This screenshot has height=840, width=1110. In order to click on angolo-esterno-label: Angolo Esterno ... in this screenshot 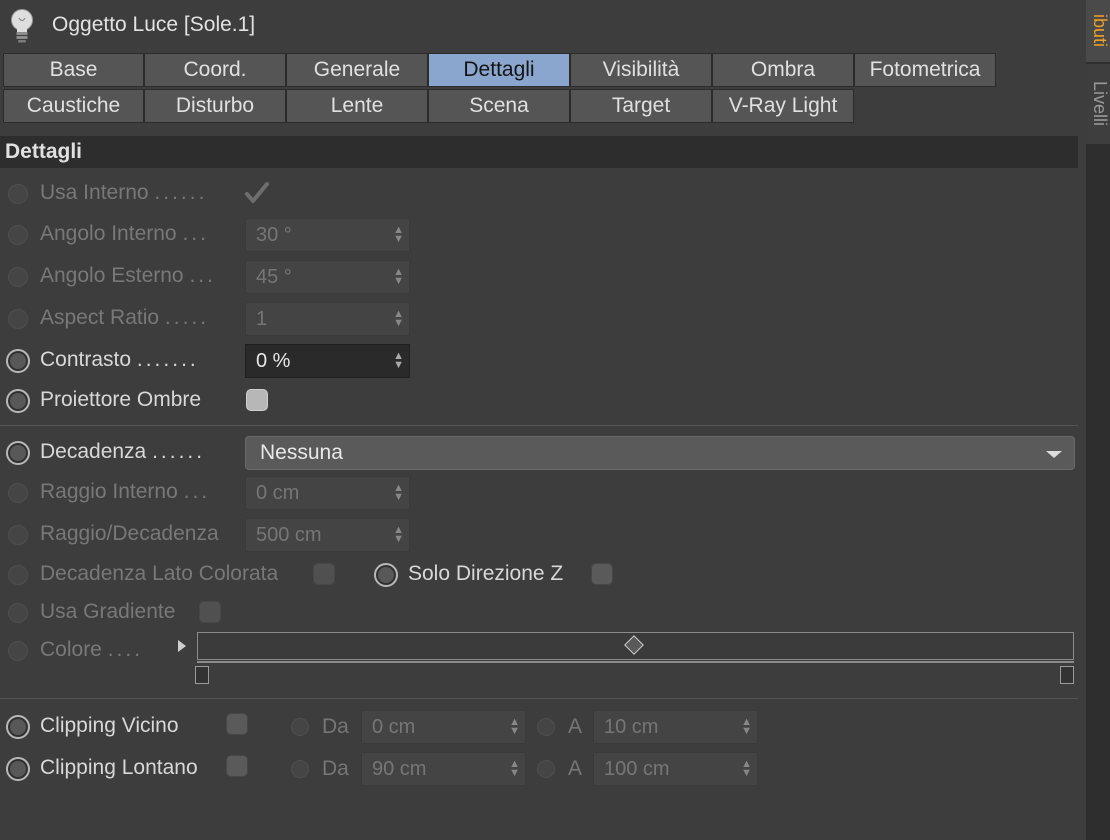, I will do `click(128, 275)`.